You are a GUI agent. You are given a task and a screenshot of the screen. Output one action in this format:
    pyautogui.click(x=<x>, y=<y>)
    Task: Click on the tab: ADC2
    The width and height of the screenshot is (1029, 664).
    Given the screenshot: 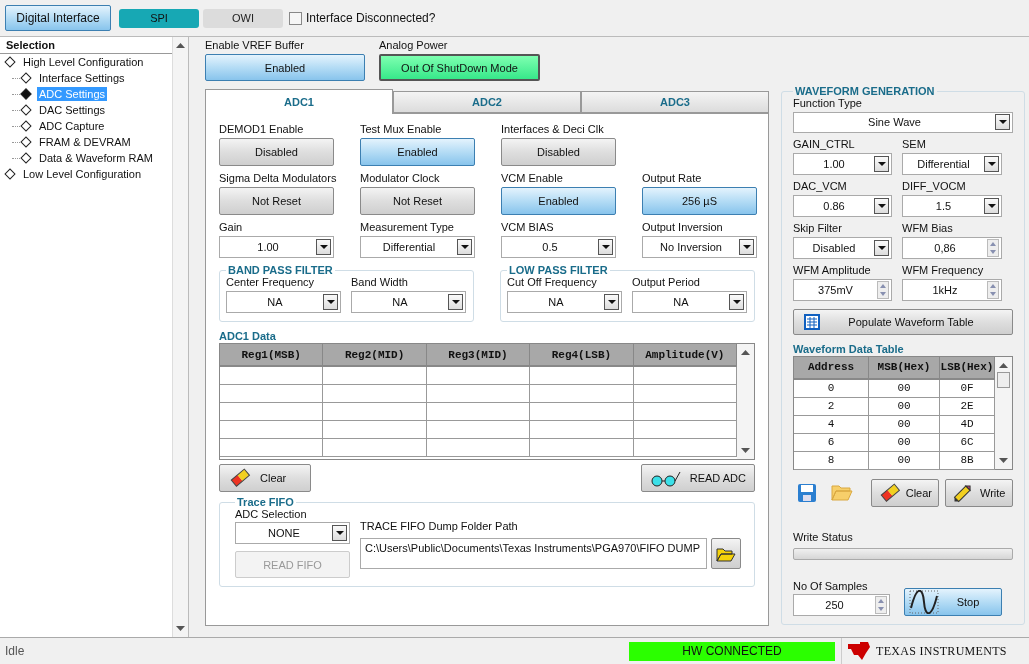 What is the action you would take?
    pyautogui.click(x=487, y=102)
    